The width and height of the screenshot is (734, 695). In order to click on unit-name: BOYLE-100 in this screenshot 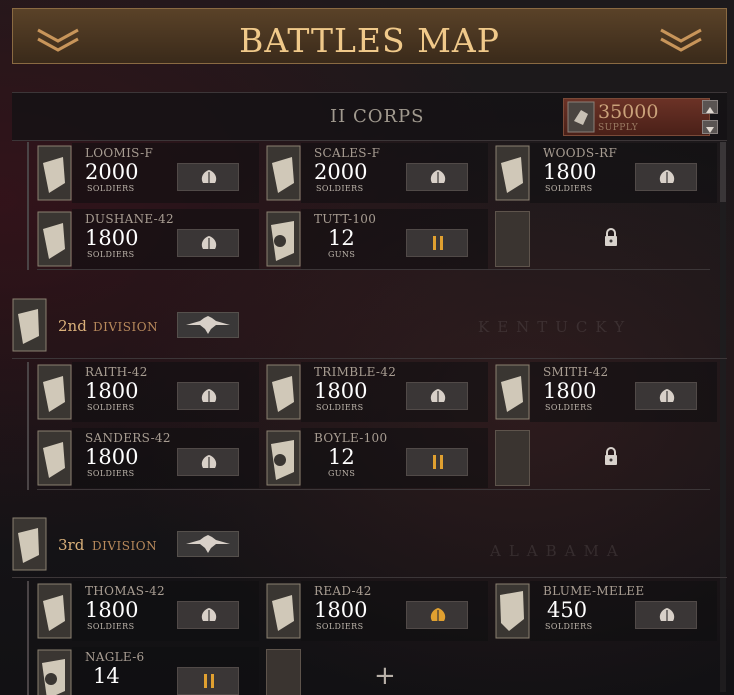, I will do `click(351, 438)`.